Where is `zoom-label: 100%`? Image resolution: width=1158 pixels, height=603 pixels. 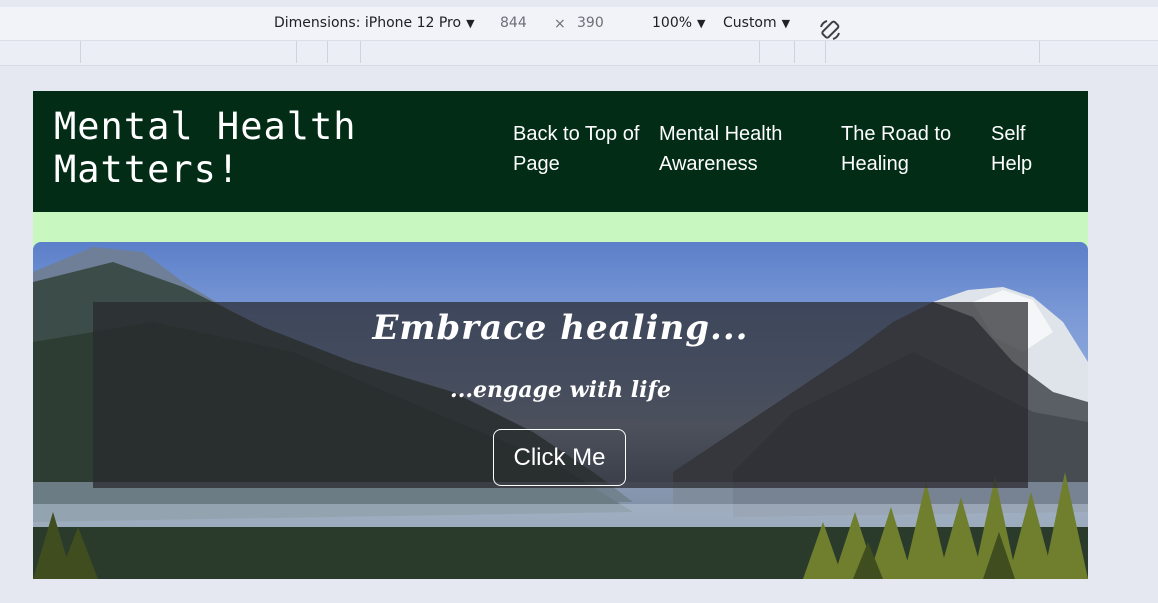
zoom-label: 100% is located at coordinates (672, 23).